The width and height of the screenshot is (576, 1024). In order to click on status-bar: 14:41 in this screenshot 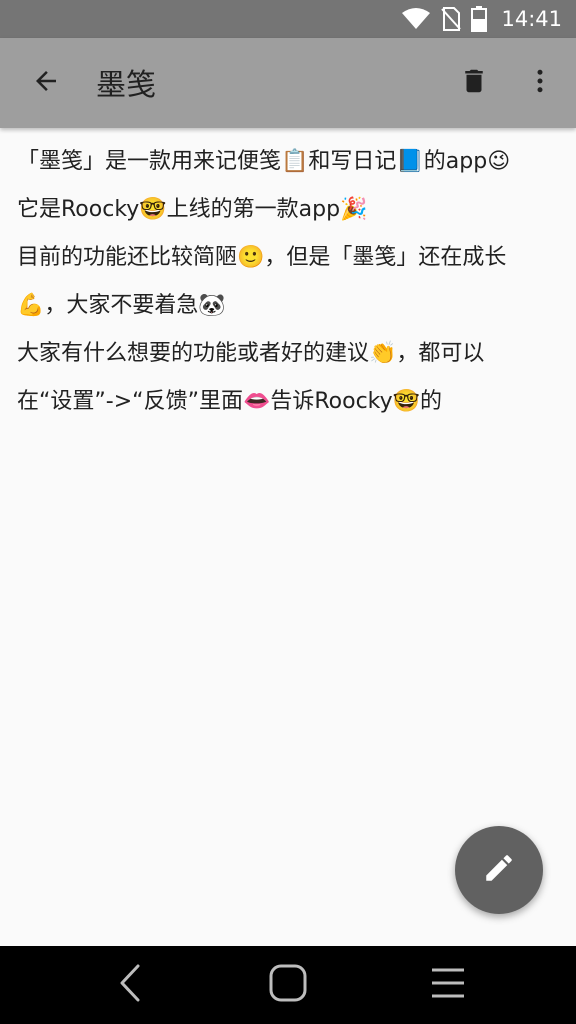, I will do `click(288, 19)`.